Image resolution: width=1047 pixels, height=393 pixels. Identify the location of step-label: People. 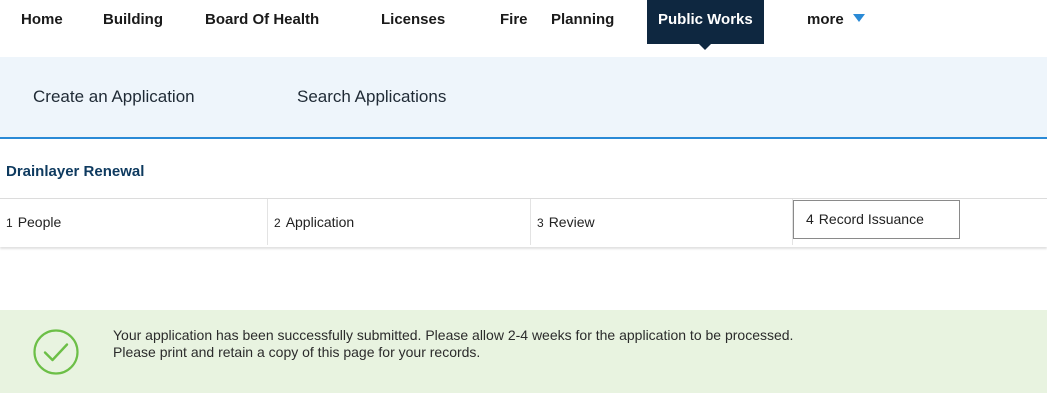
(39, 222).